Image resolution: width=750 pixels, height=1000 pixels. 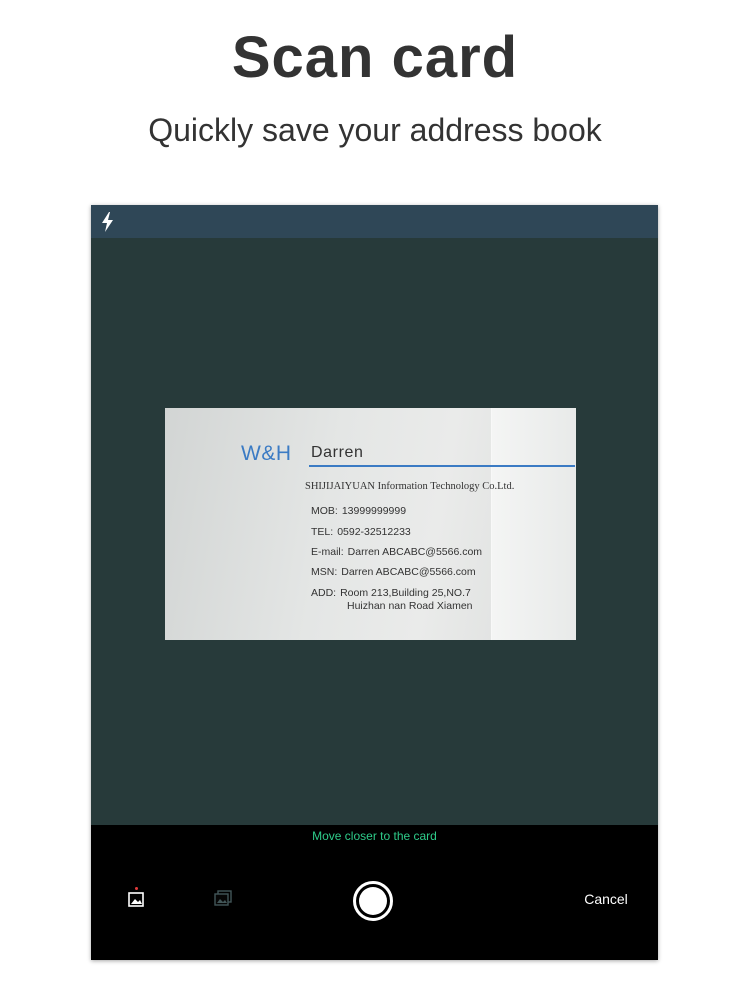 I want to click on card-field-msn: MSN: Darren ABCABC@5566.com, so click(x=393, y=572).